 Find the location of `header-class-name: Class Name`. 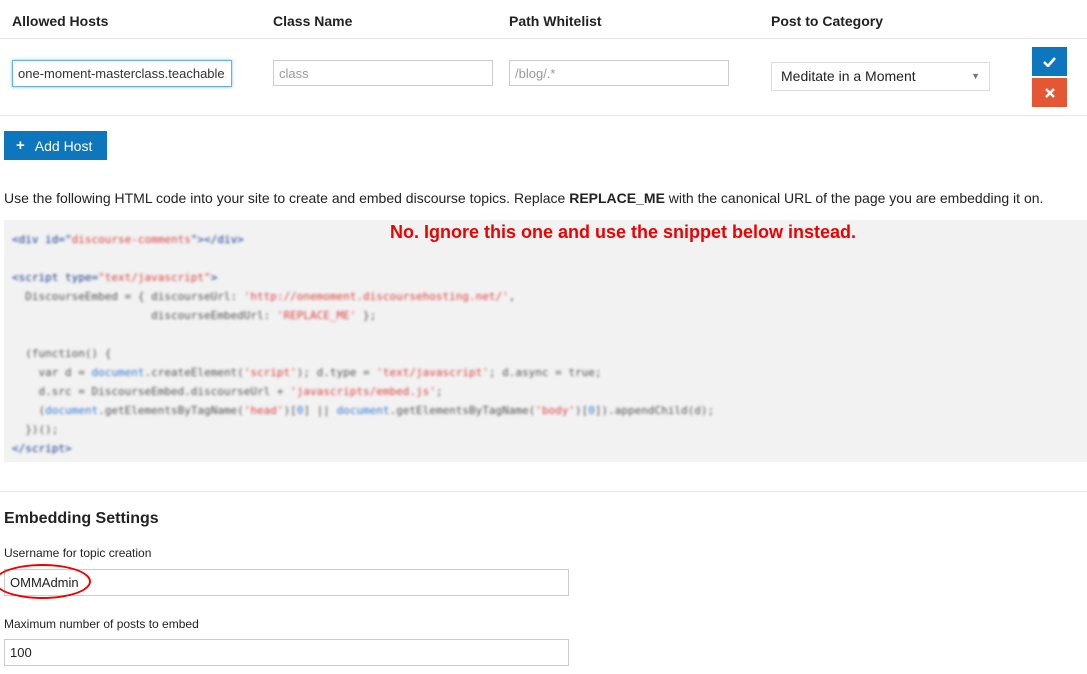

header-class-name: Class Name is located at coordinates (313, 21).